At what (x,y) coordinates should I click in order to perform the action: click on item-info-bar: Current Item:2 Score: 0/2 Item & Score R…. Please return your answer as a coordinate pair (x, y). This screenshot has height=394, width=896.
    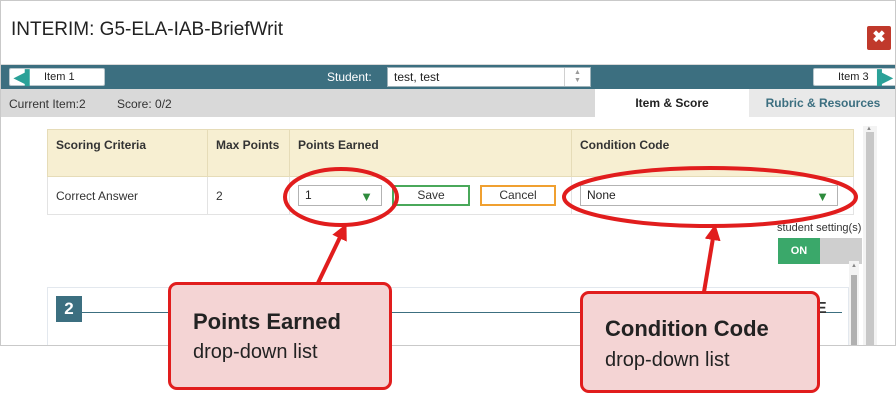
    Looking at the image, I should click on (448, 103).